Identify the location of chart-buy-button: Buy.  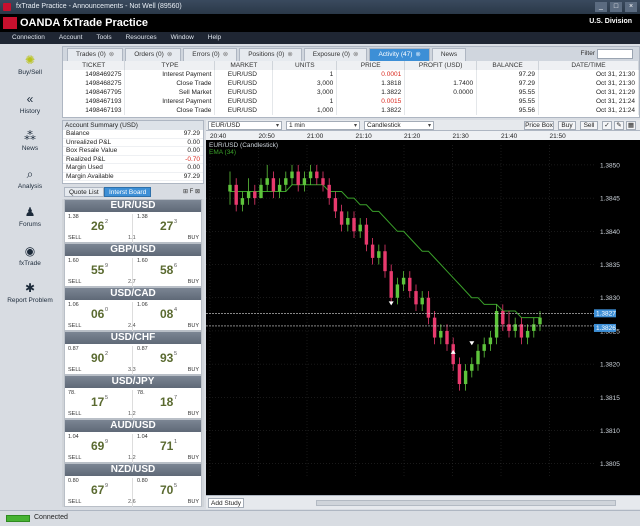
(567, 125).